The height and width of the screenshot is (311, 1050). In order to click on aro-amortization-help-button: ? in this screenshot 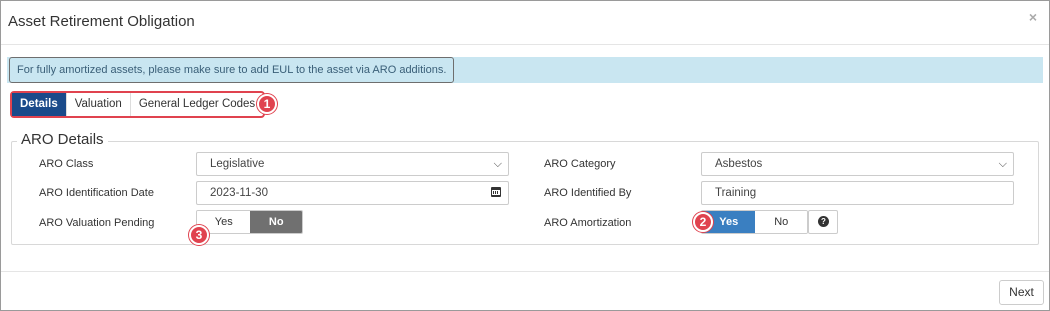, I will do `click(823, 222)`.